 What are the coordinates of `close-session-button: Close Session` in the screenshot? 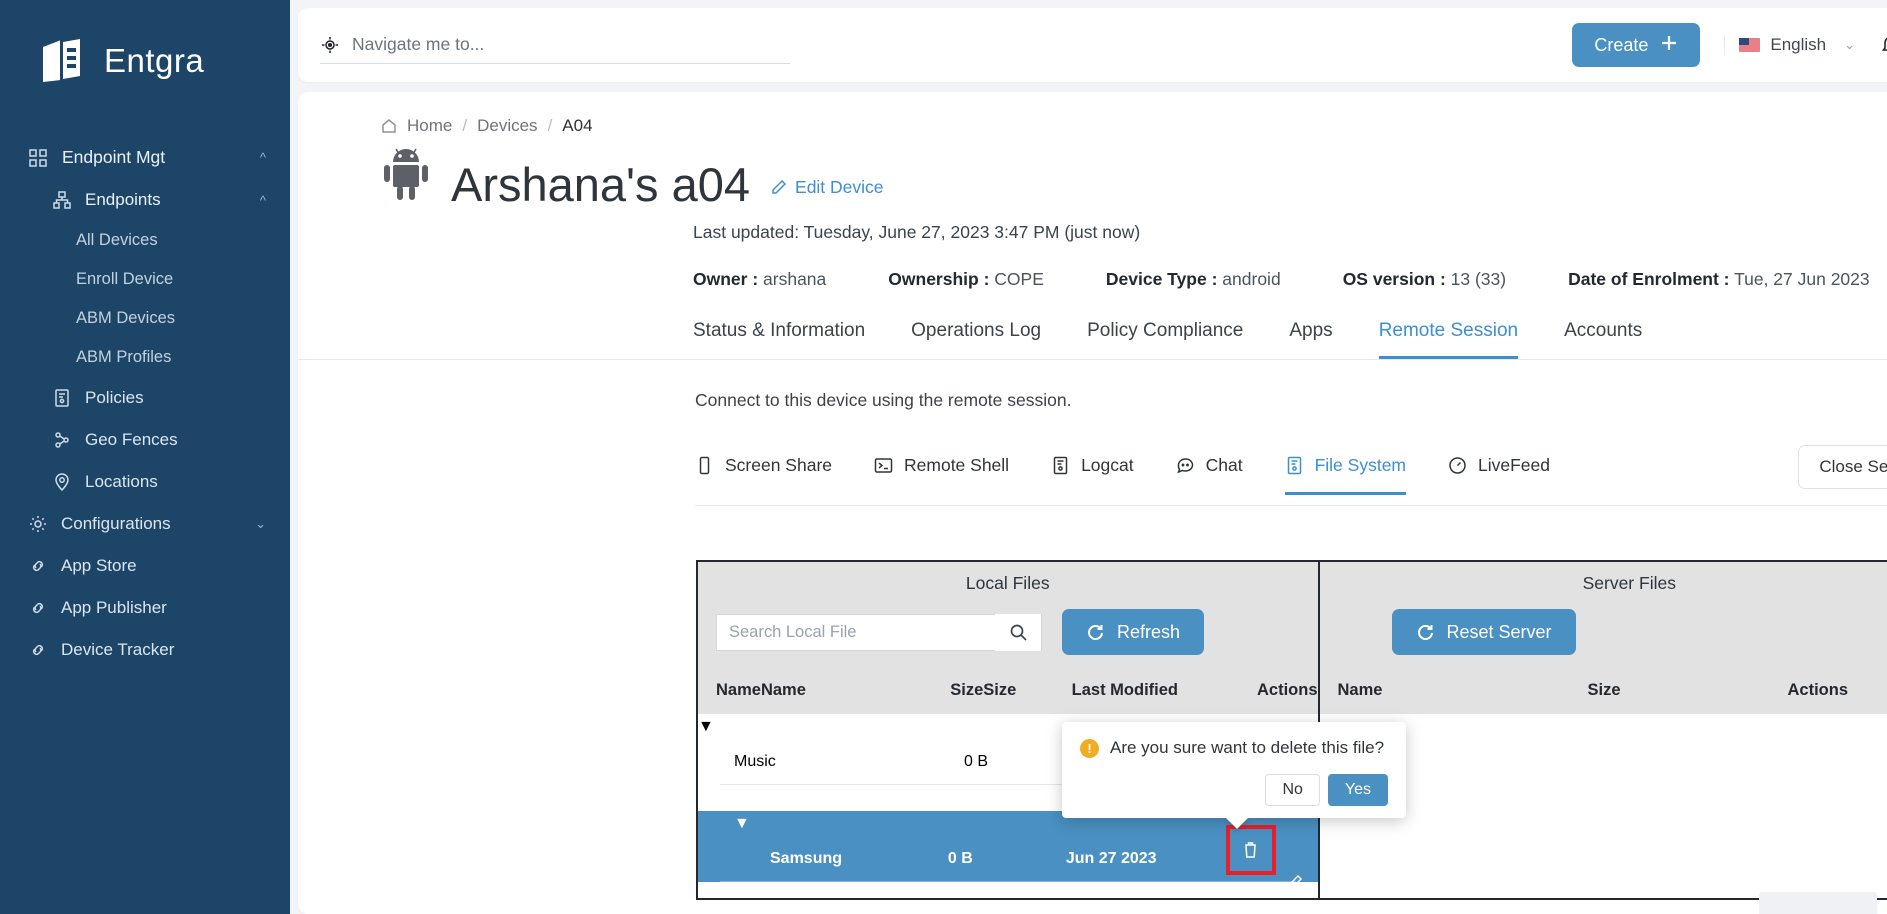 It's located at (1842, 467).